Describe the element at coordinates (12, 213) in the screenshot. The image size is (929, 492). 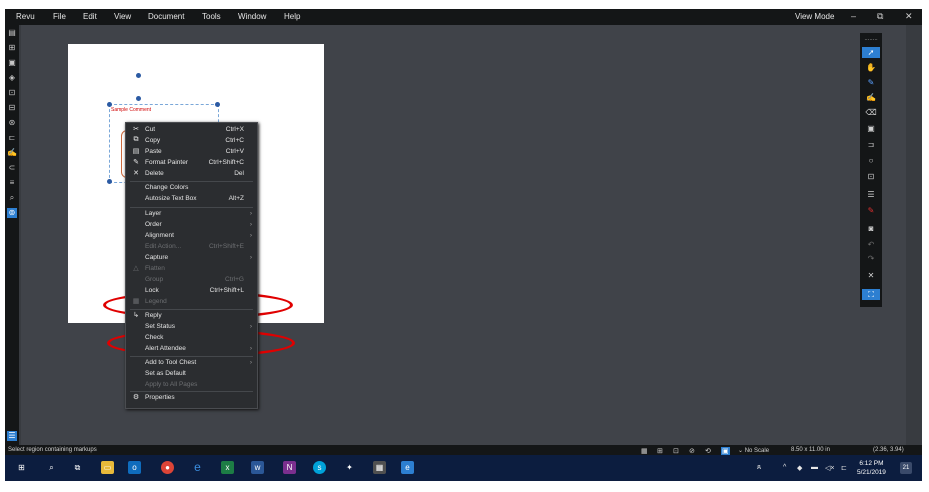
I see `region-select-icon: ⊚` at that location.